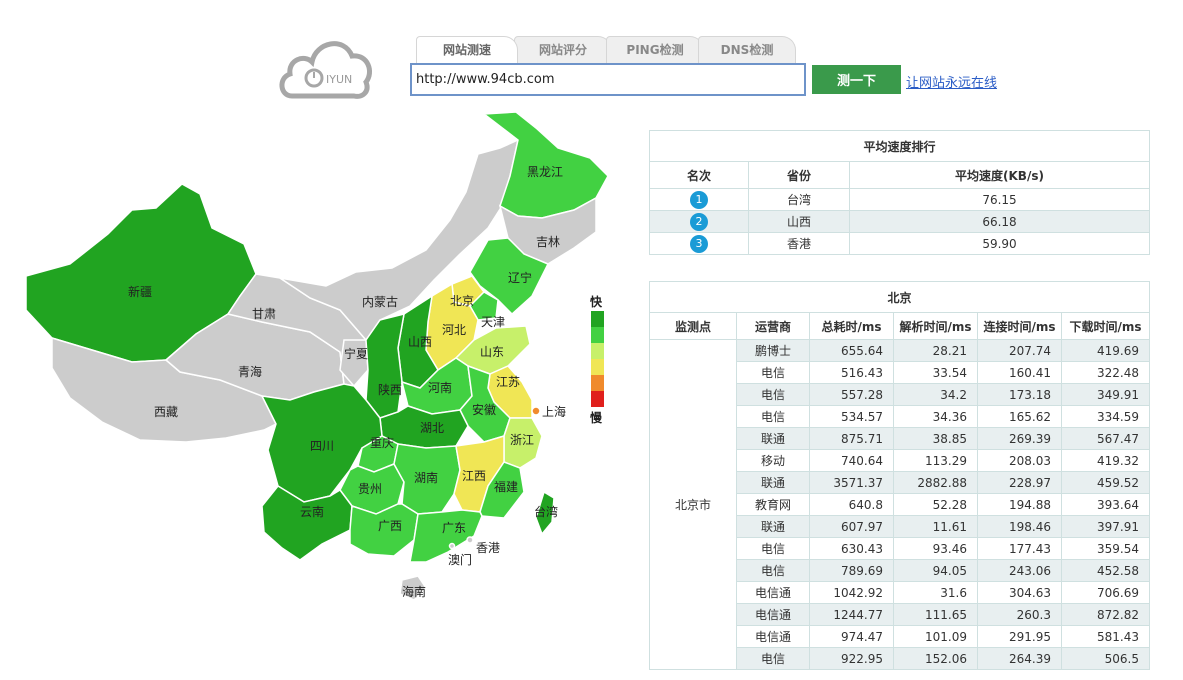 Image resolution: width=1183 pixels, height=680 pixels. I want to click on rank-badge: 3, so click(699, 243).